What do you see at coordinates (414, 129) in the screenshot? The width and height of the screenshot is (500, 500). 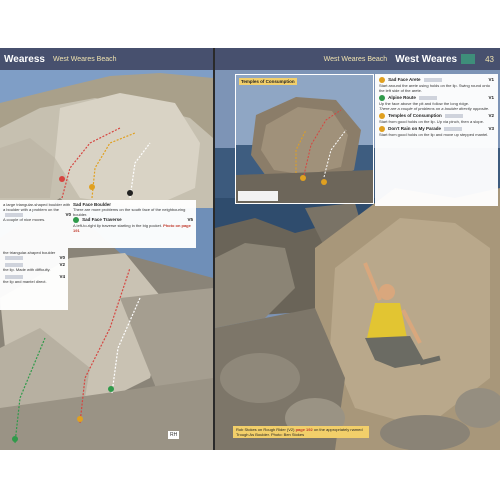 I see `route-name: Don't Rain on My Parade` at bounding box center [414, 129].